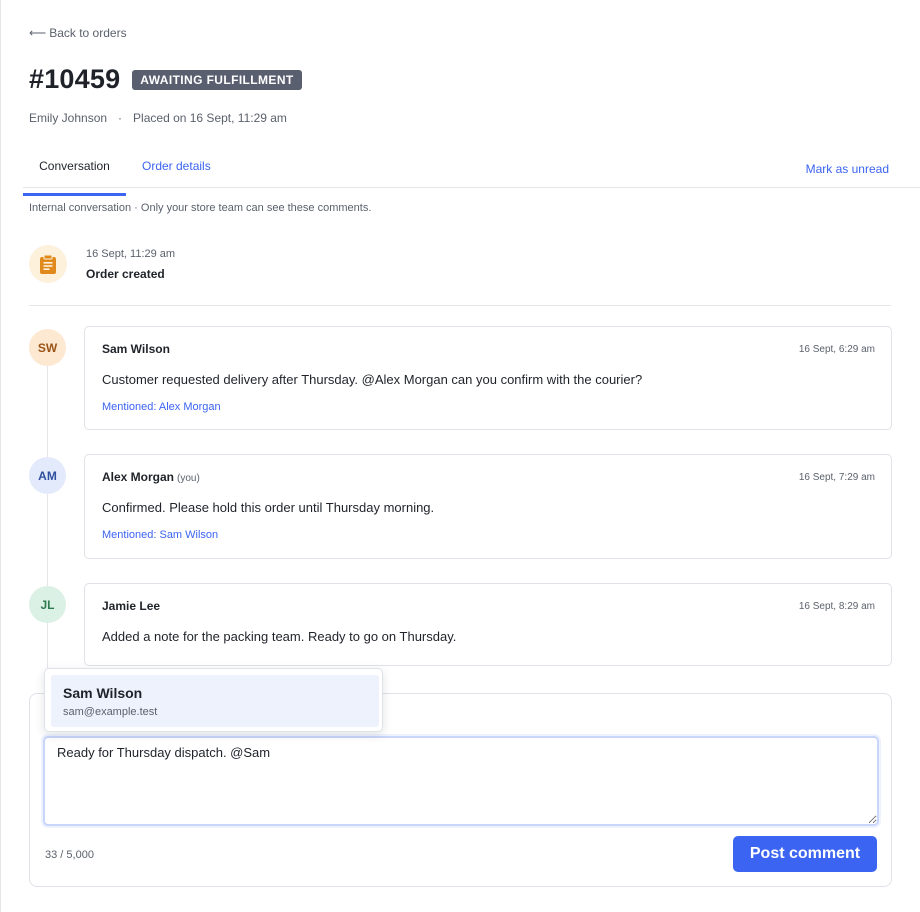 The height and width of the screenshot is (912, 920). What do you see at coordinates (836, 606) in the screenshot?
I see `comment-time: 16 Sept, 8:29 am` at bounding box center [836, 606].